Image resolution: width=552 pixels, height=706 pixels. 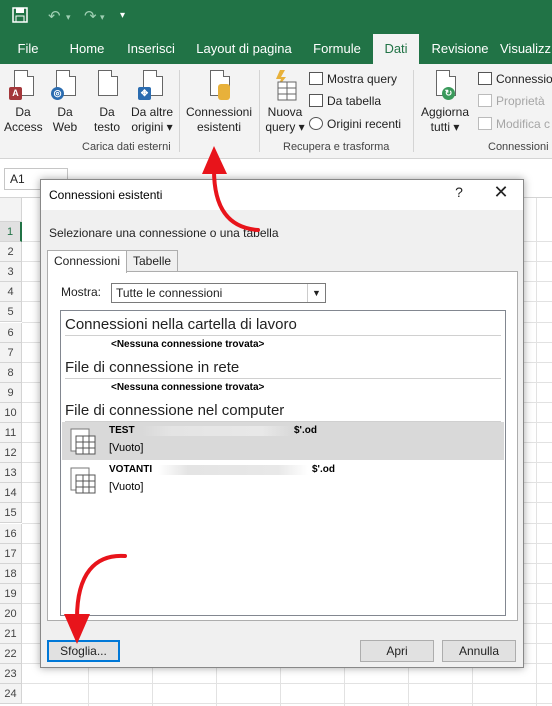 I want to click on from-access-button: A Da Access, so click(x=23, y=102).